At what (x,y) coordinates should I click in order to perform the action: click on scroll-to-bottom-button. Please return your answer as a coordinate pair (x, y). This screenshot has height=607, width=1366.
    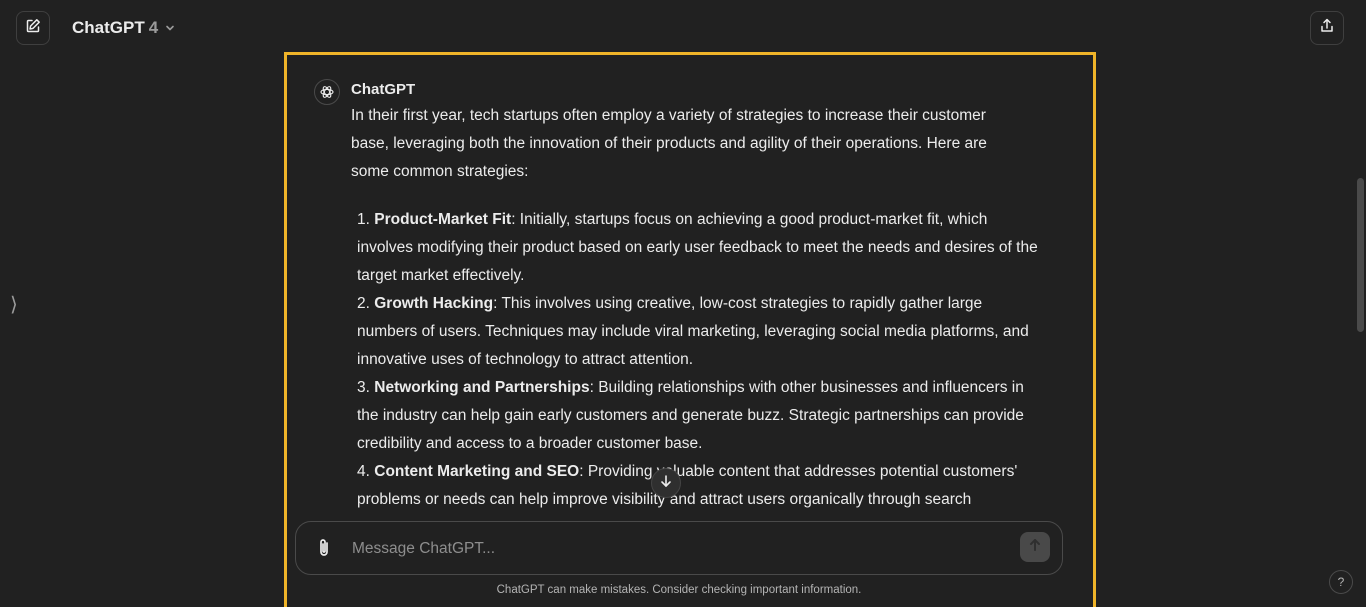
    Looking at the image, I should click on (666, 483).